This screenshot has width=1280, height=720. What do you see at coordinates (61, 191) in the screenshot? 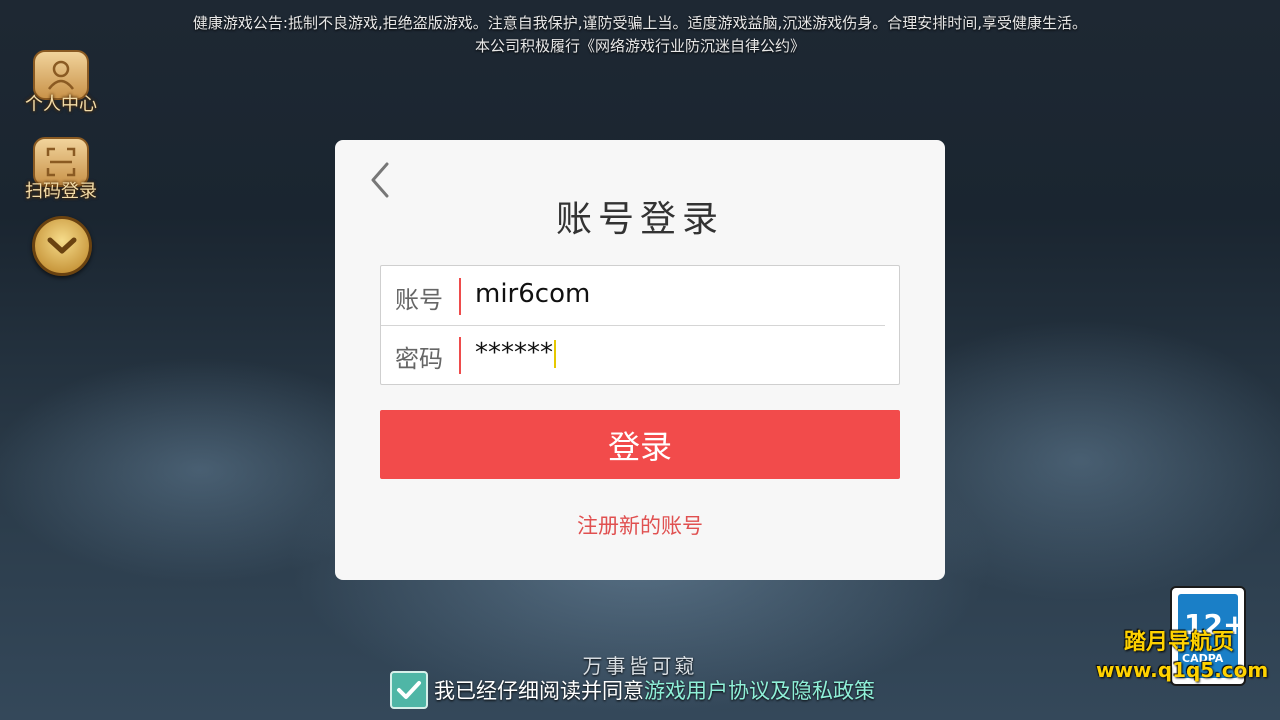
I see `scan-login-label: 扫码登录` at bounding box center [61, 191].